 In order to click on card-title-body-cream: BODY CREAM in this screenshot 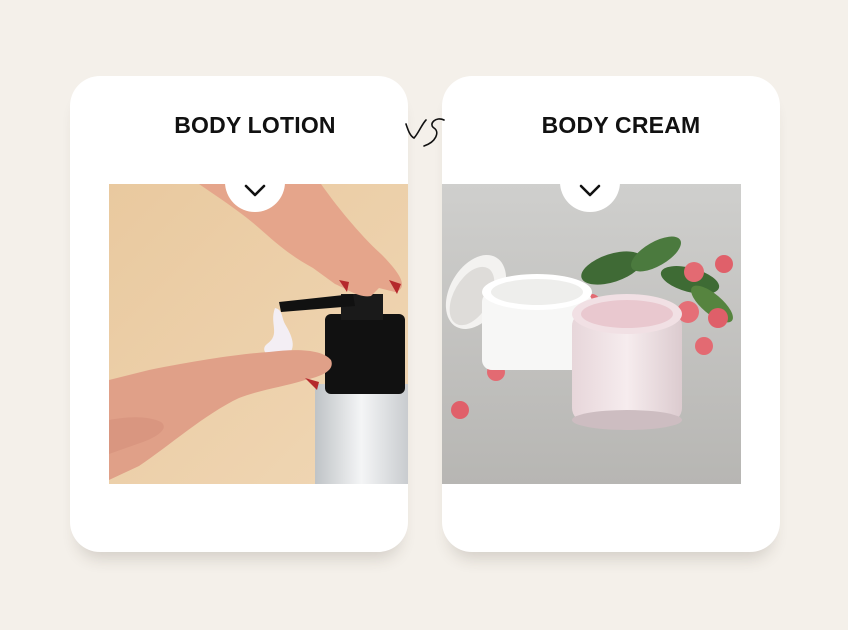, I will do `click(621, 125)`.